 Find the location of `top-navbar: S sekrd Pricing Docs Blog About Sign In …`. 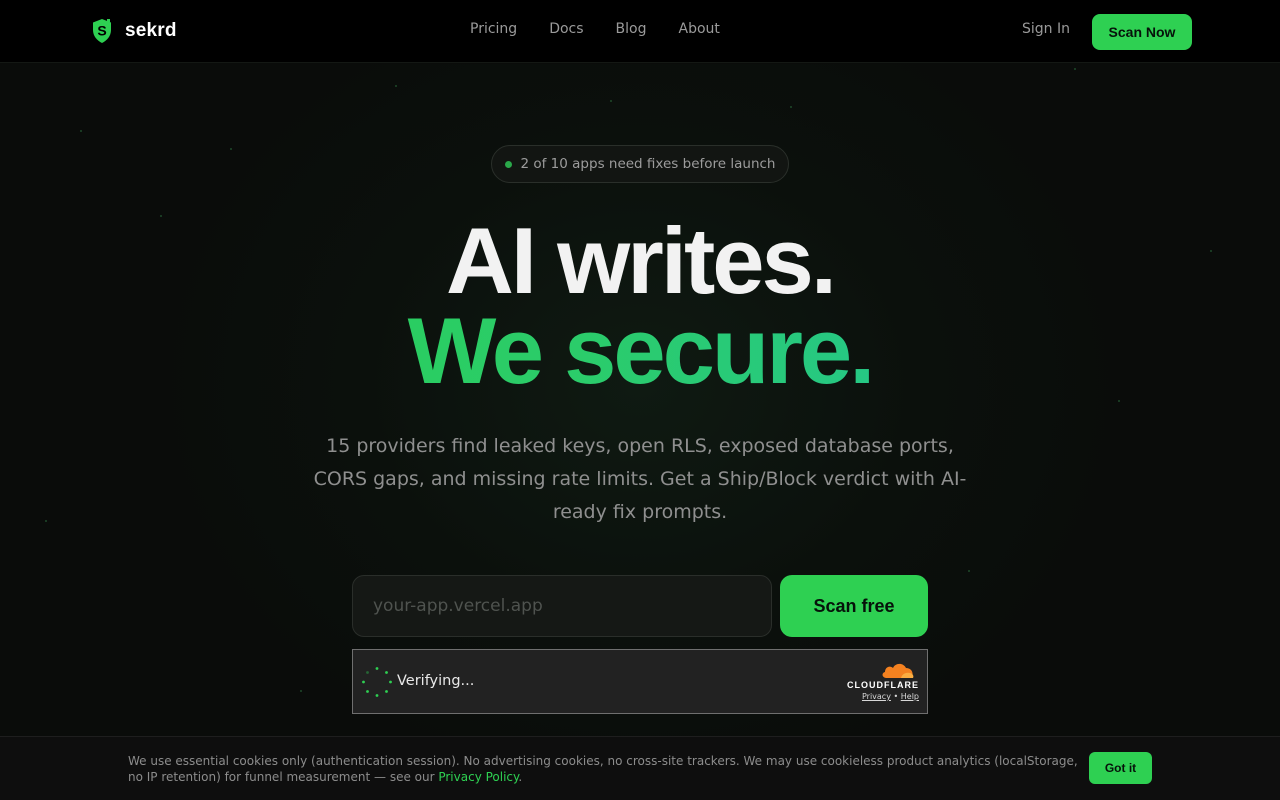

top-navbar: S sekrd Pricing Docs Blog About Sign In … is located at coordinates (640, 31).